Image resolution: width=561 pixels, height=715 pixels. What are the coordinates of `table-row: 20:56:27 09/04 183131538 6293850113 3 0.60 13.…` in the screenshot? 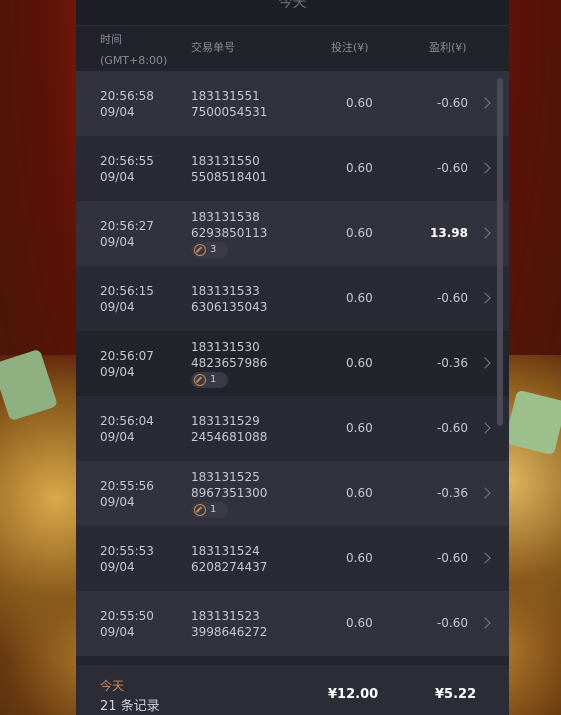 It's located at (292, 233).